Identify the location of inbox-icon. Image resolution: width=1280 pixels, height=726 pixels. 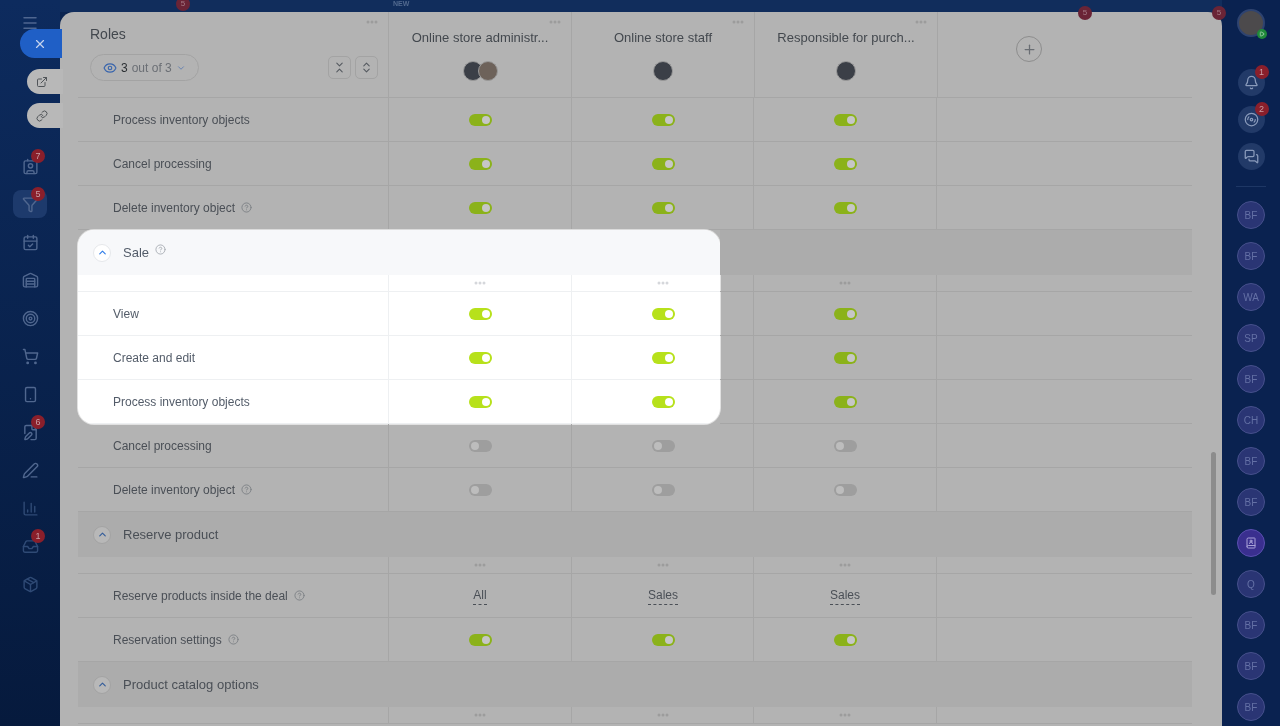
(30, 546).